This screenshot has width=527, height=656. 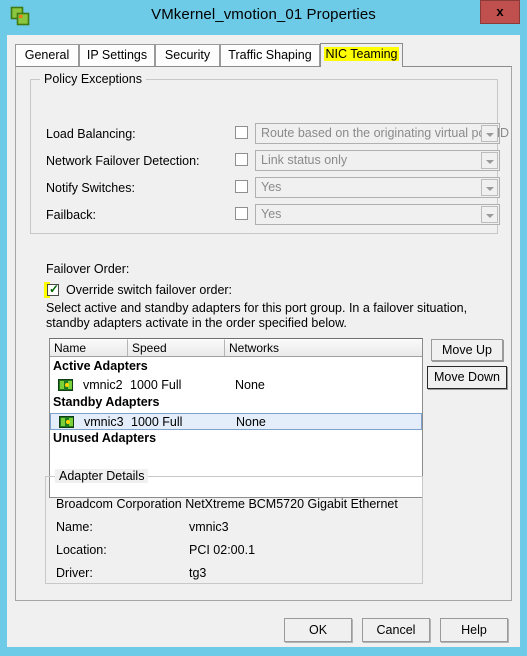 I want to click on column-header-name: Name, so click(x=89, y=347).